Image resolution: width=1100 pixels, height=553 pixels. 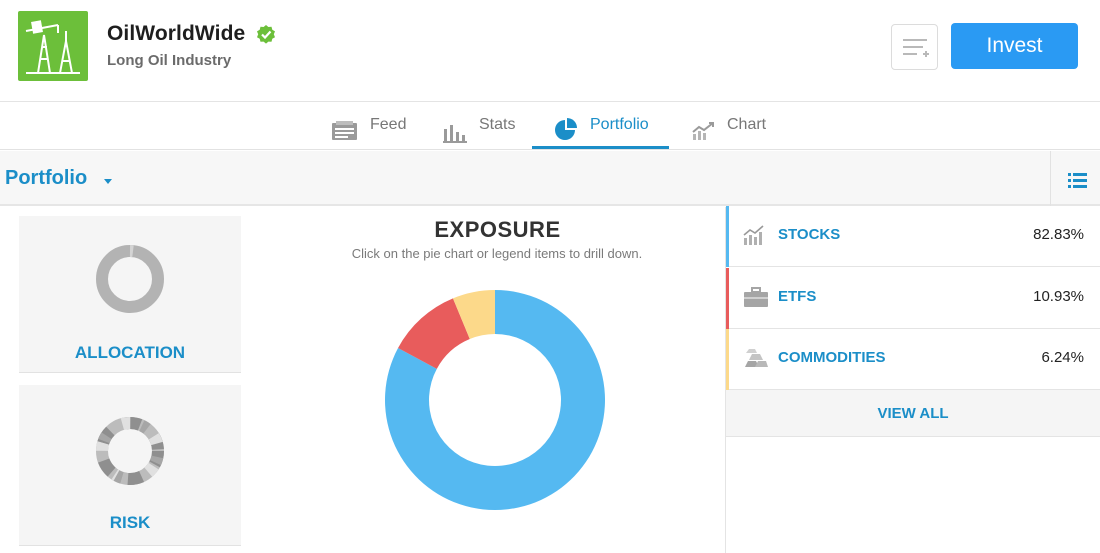 I want to click on stocks-chart-icon, so click(x=754, y=237).